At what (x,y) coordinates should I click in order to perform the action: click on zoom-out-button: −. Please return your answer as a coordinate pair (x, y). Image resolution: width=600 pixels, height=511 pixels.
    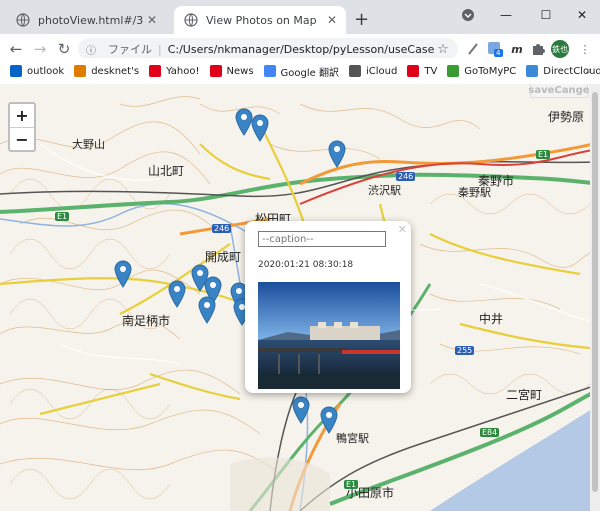
    Looking at the image, I should click on (22, 139).